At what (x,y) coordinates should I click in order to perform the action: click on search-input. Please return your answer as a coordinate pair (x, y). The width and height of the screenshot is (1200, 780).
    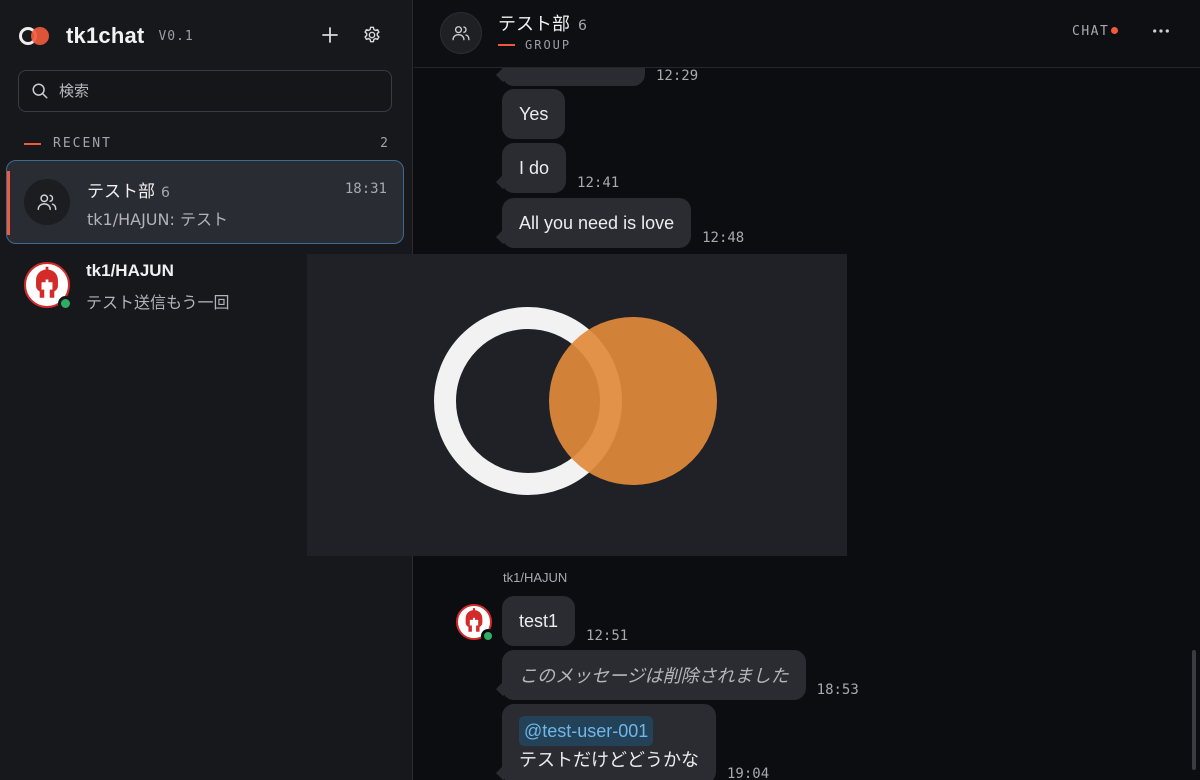
    Looking at the image, I should click on (209, 91).